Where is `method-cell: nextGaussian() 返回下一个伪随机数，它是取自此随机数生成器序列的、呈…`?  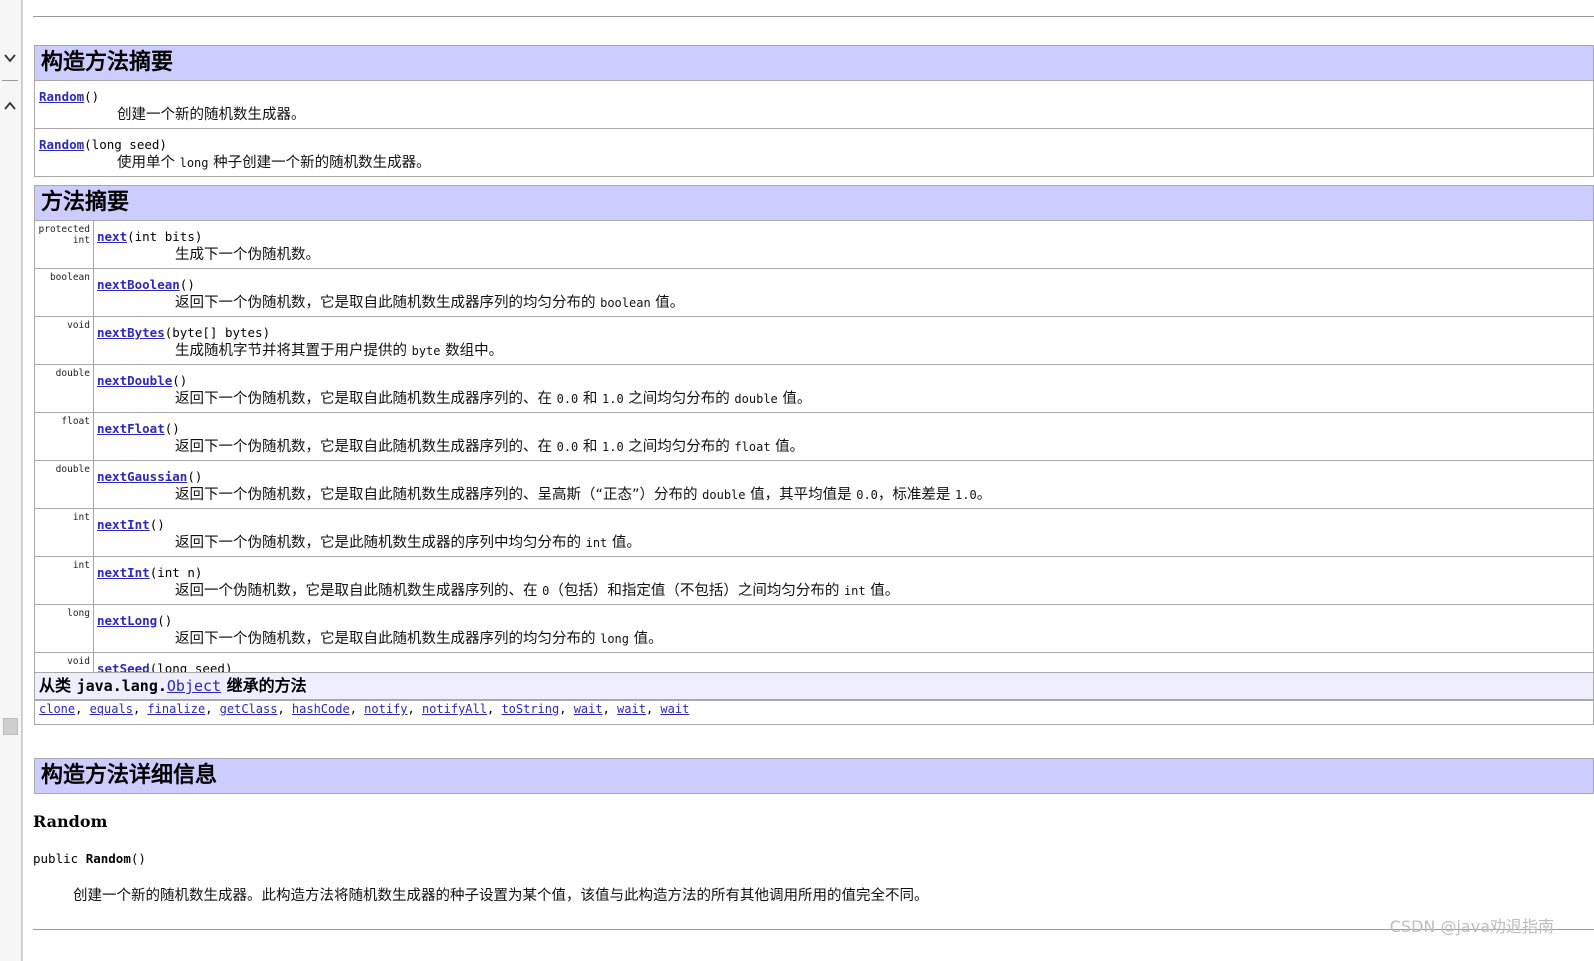 method-cell: nextGaussian() 返回下一个伪随机数，它是取自此随机数生成器序列的、呈… is located at coordinates (843, 484).